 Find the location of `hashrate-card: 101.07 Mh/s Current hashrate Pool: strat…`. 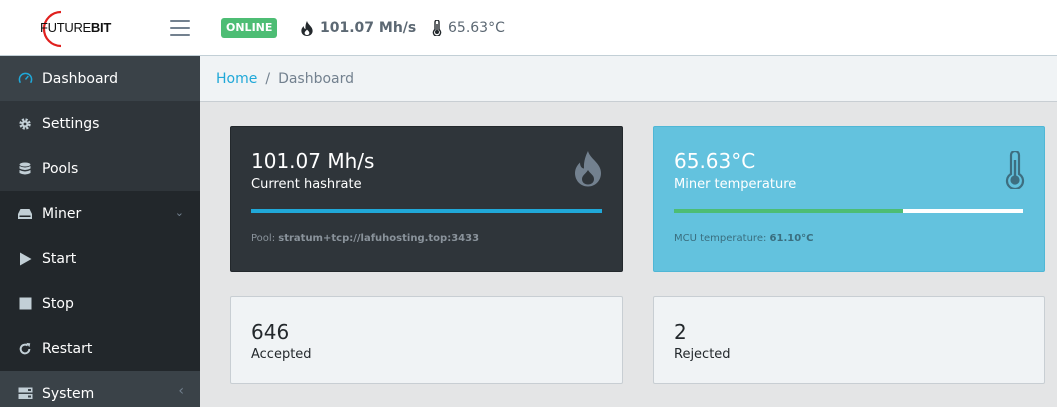

hashrate-card: 101.07 Mh/s Current hashrate Pool: strat… is located at coordinates (426, 199).